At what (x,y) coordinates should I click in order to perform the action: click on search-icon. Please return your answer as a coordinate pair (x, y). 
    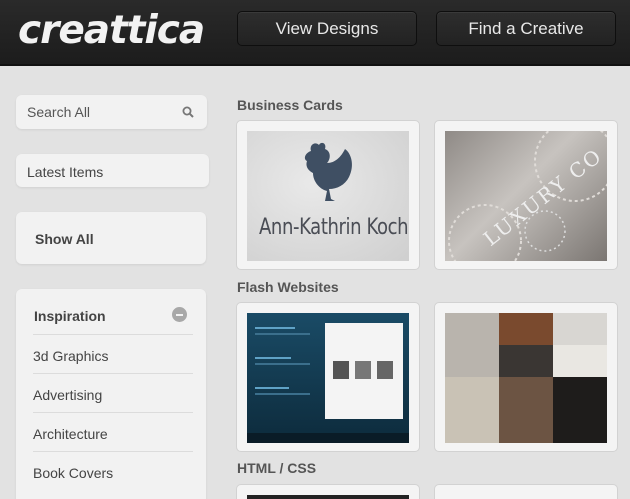
    Looking at the image, I should click on (188, 112).